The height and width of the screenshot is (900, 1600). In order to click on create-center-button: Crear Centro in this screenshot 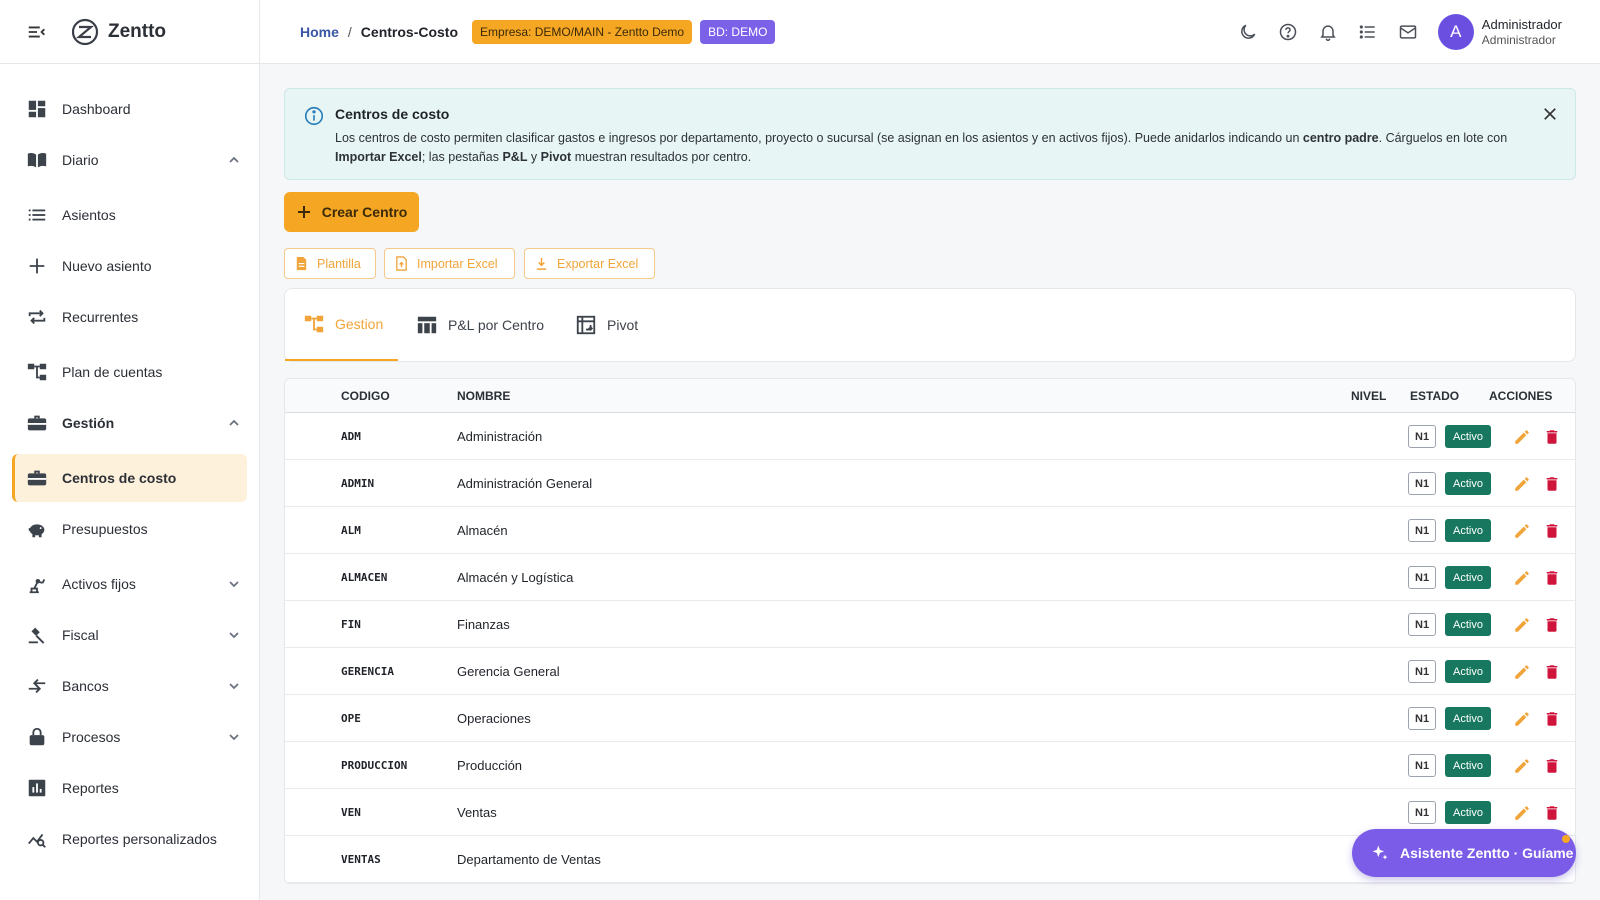, I will do `click(351, 212)`.